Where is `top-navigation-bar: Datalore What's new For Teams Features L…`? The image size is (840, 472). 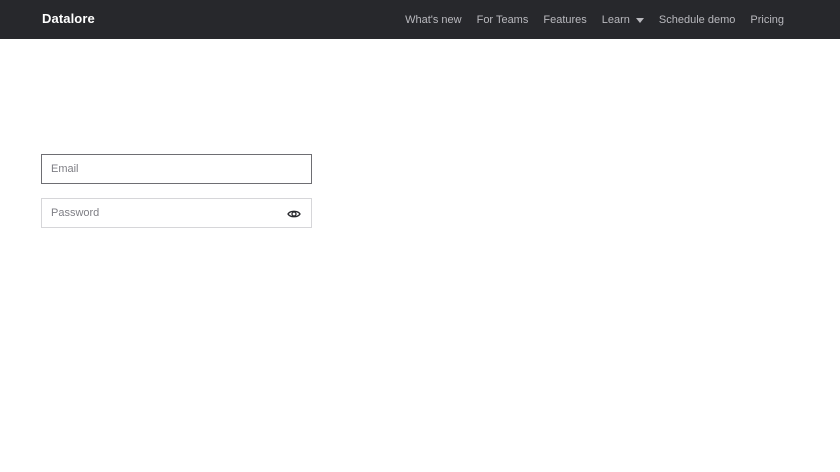 top-navigation-bar: Datalore What's new For Teams Features L… is located at coordinates (420, 19).